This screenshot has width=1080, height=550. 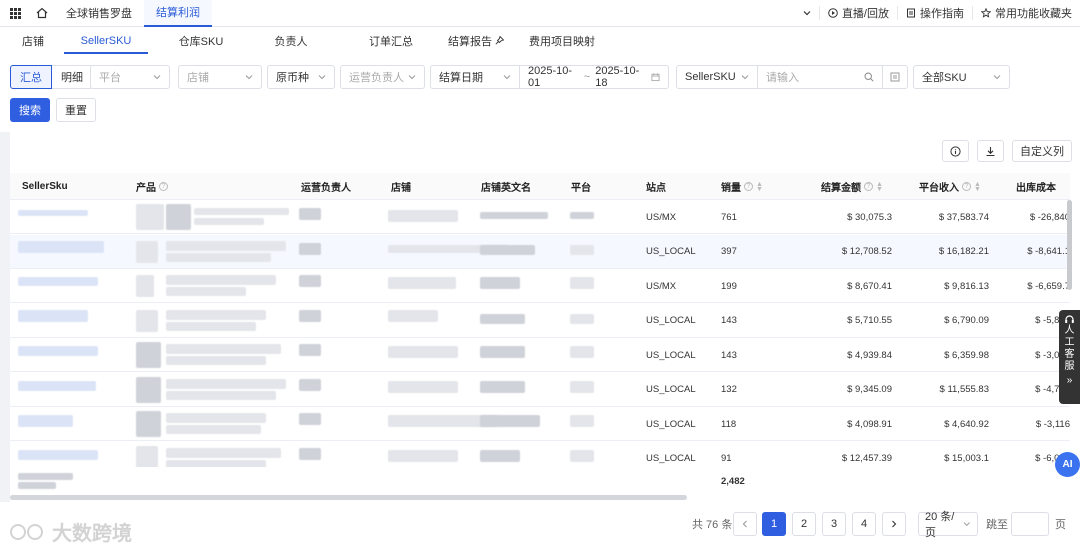 I want to click on table-row: US_LOCAL 118 $ 4,098.91 $ 4,640.92 $ -3,116, so click(x=540, y=424).